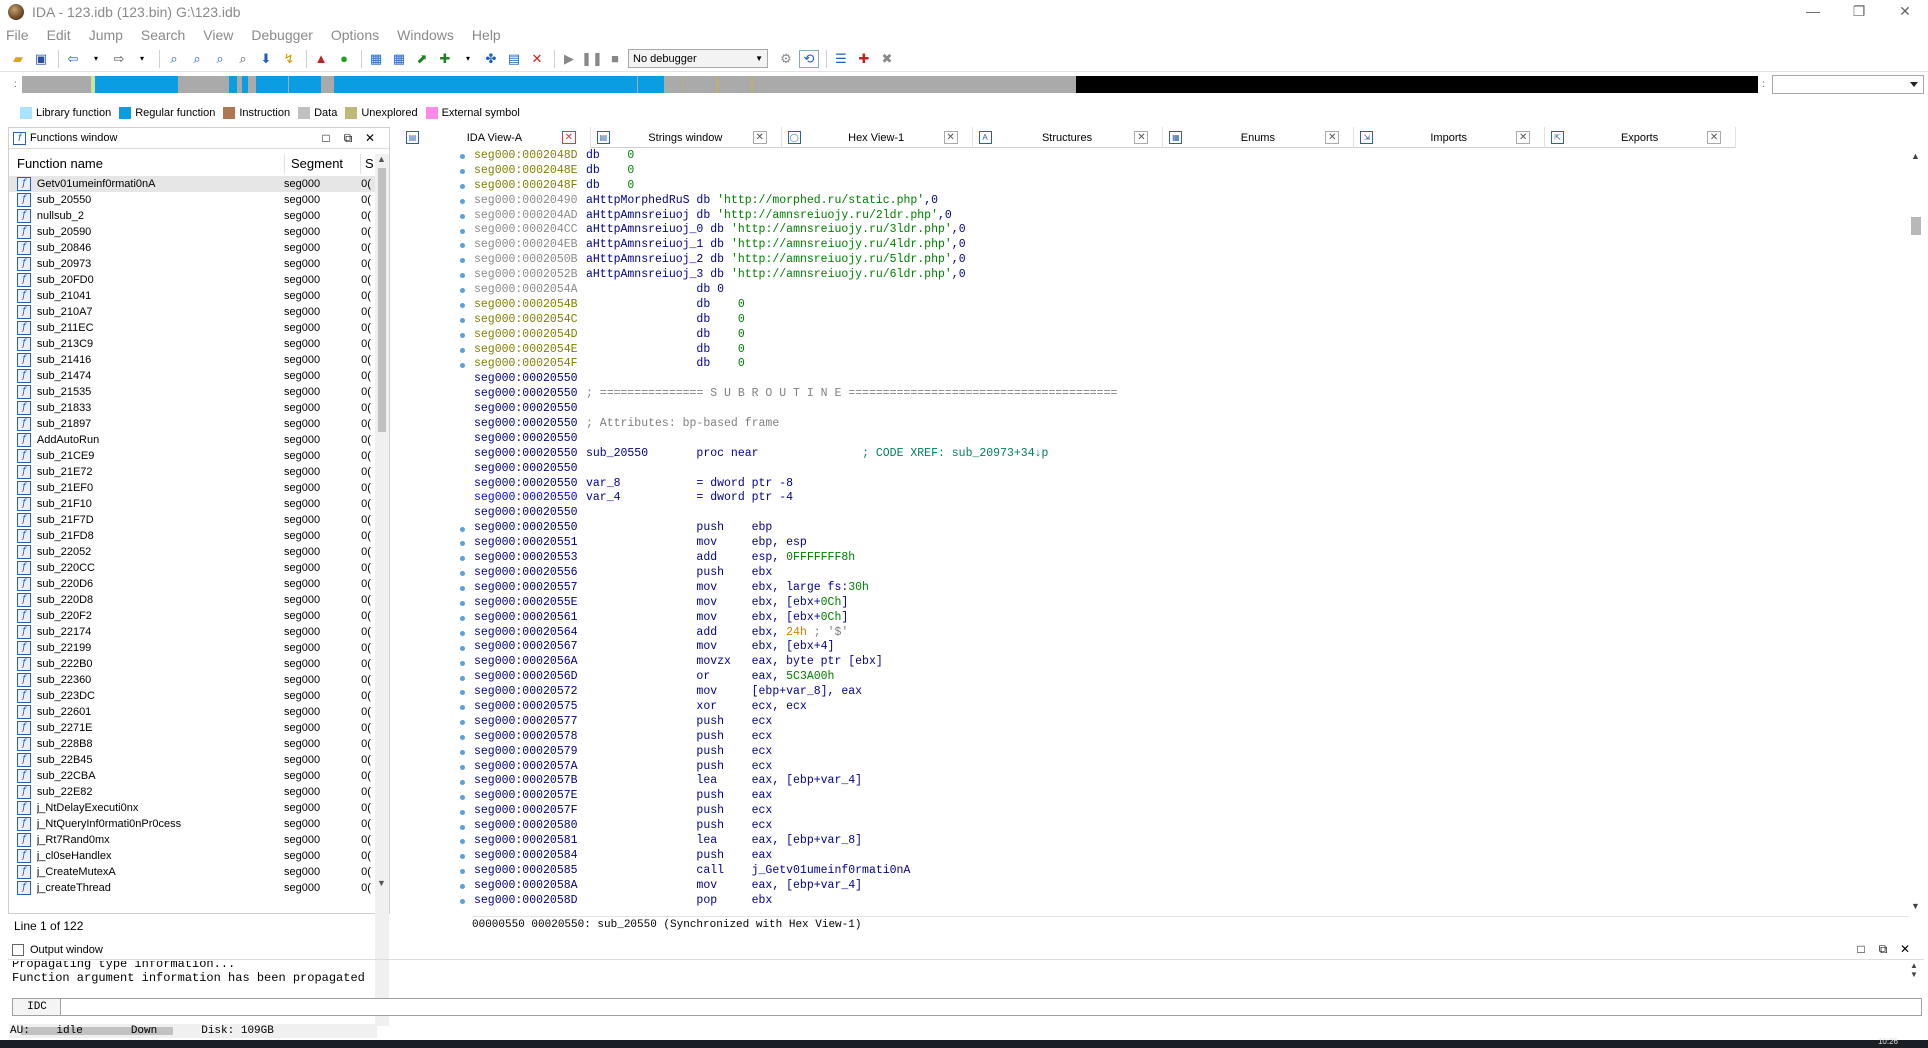  What do you see at coordinates (1916, 531) in the screenshot?
I see `disassembly-vertical-scrollbar: ▲ ▼` at bounding box center [1916, 531].